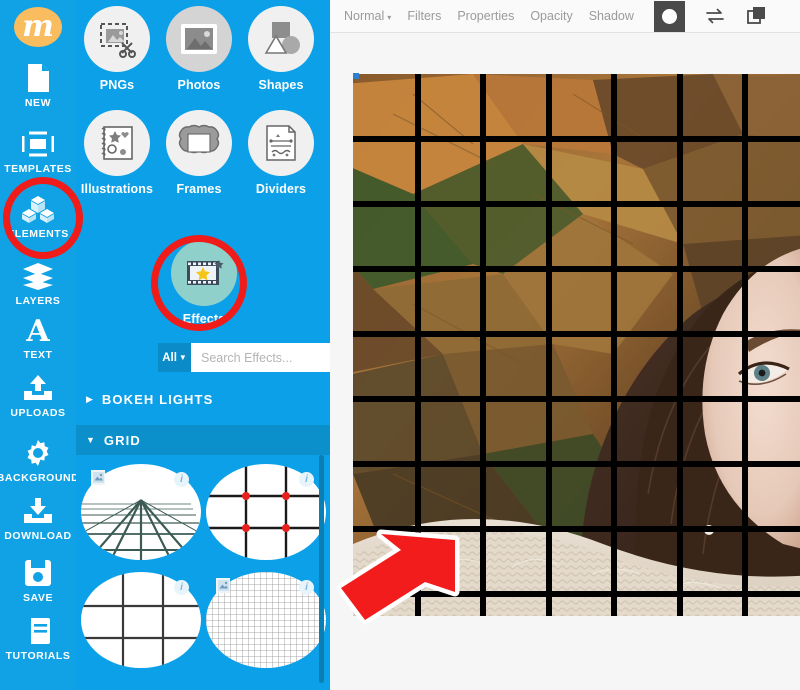 The width and height of the screenshot is (800, 690). I want to click on templates-icon, so click(38, 144).